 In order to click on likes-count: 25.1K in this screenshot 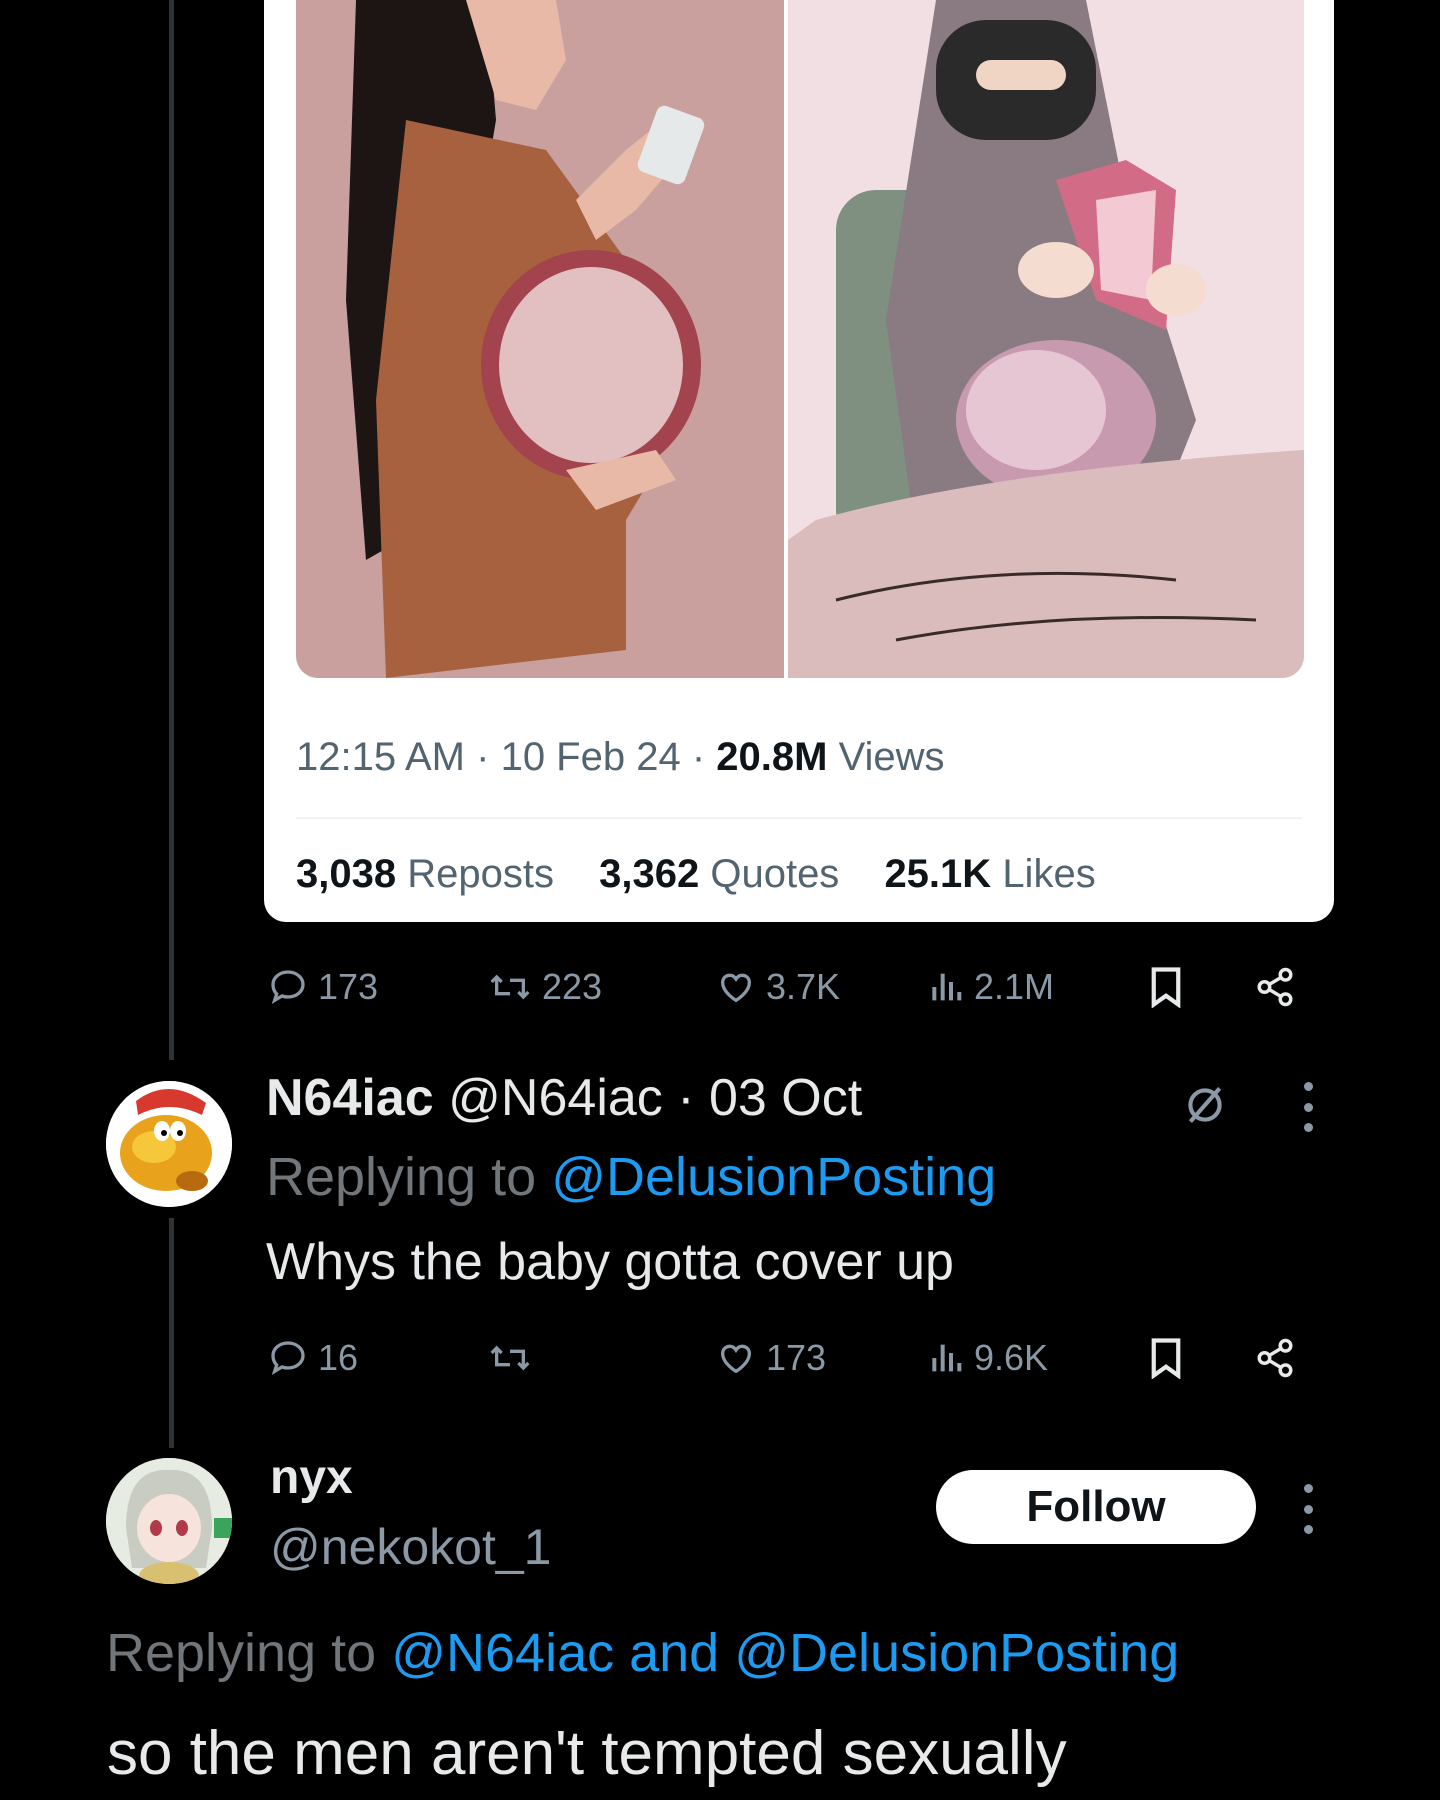, I will do `click(938, 874)`.